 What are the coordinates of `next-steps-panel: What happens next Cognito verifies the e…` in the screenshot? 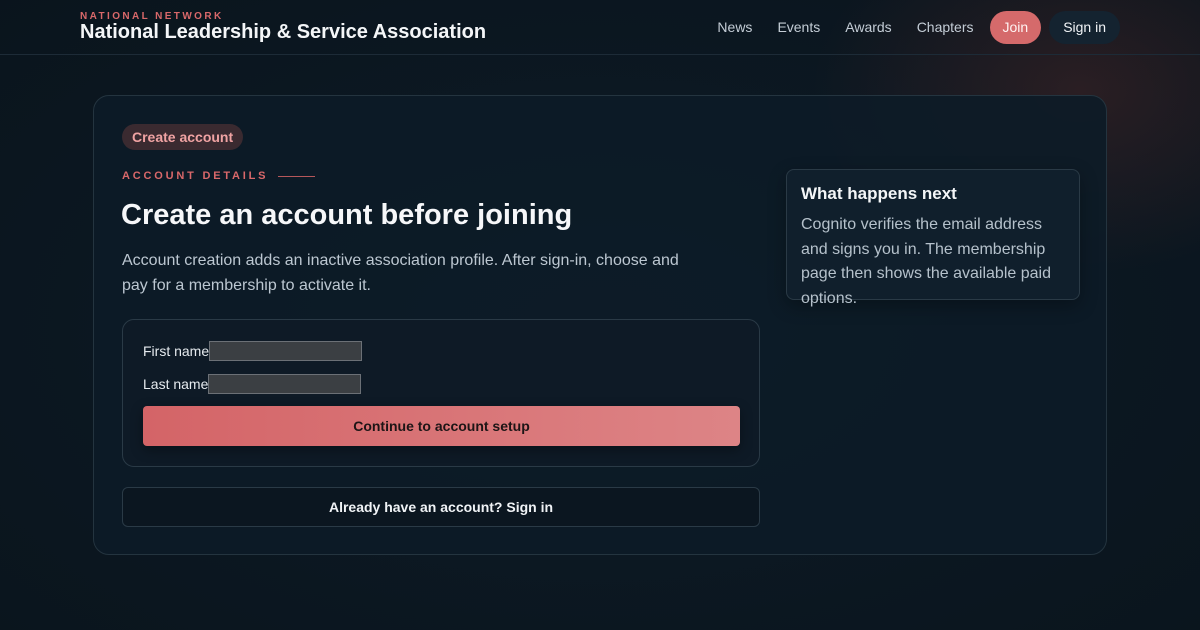 It's located at (933, 238).